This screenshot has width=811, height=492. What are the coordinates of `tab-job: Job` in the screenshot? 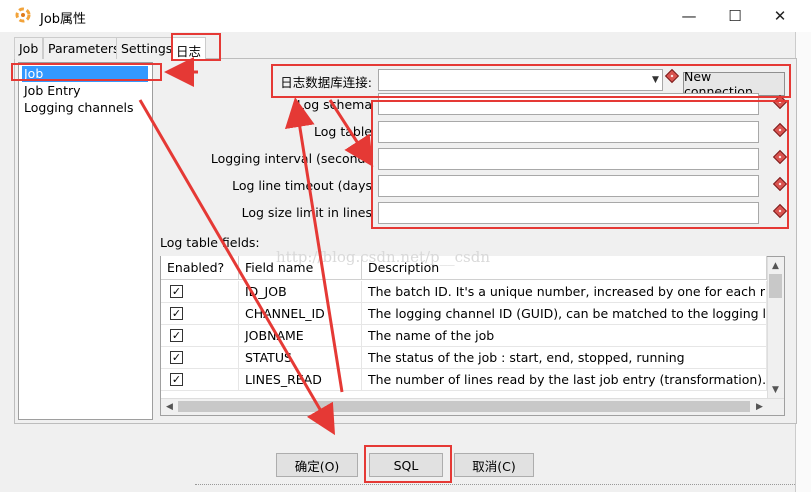 It's located at (29, 48).